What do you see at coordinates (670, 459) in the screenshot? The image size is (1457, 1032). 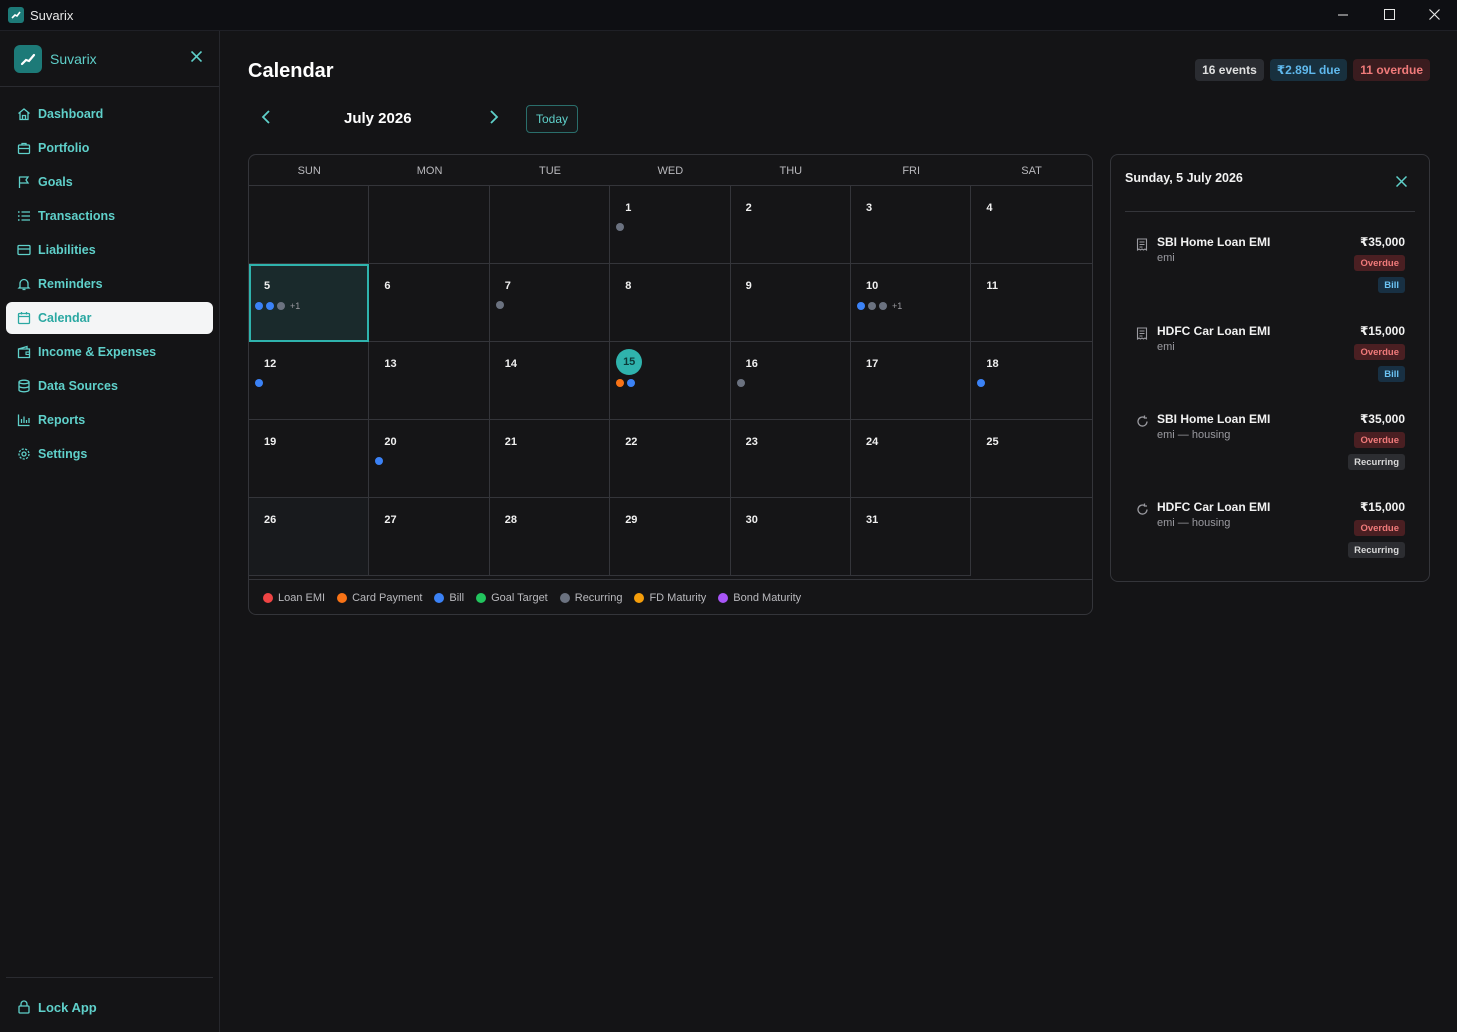 I see `calendar-day-22: 22` at bounding box center [670, 459].